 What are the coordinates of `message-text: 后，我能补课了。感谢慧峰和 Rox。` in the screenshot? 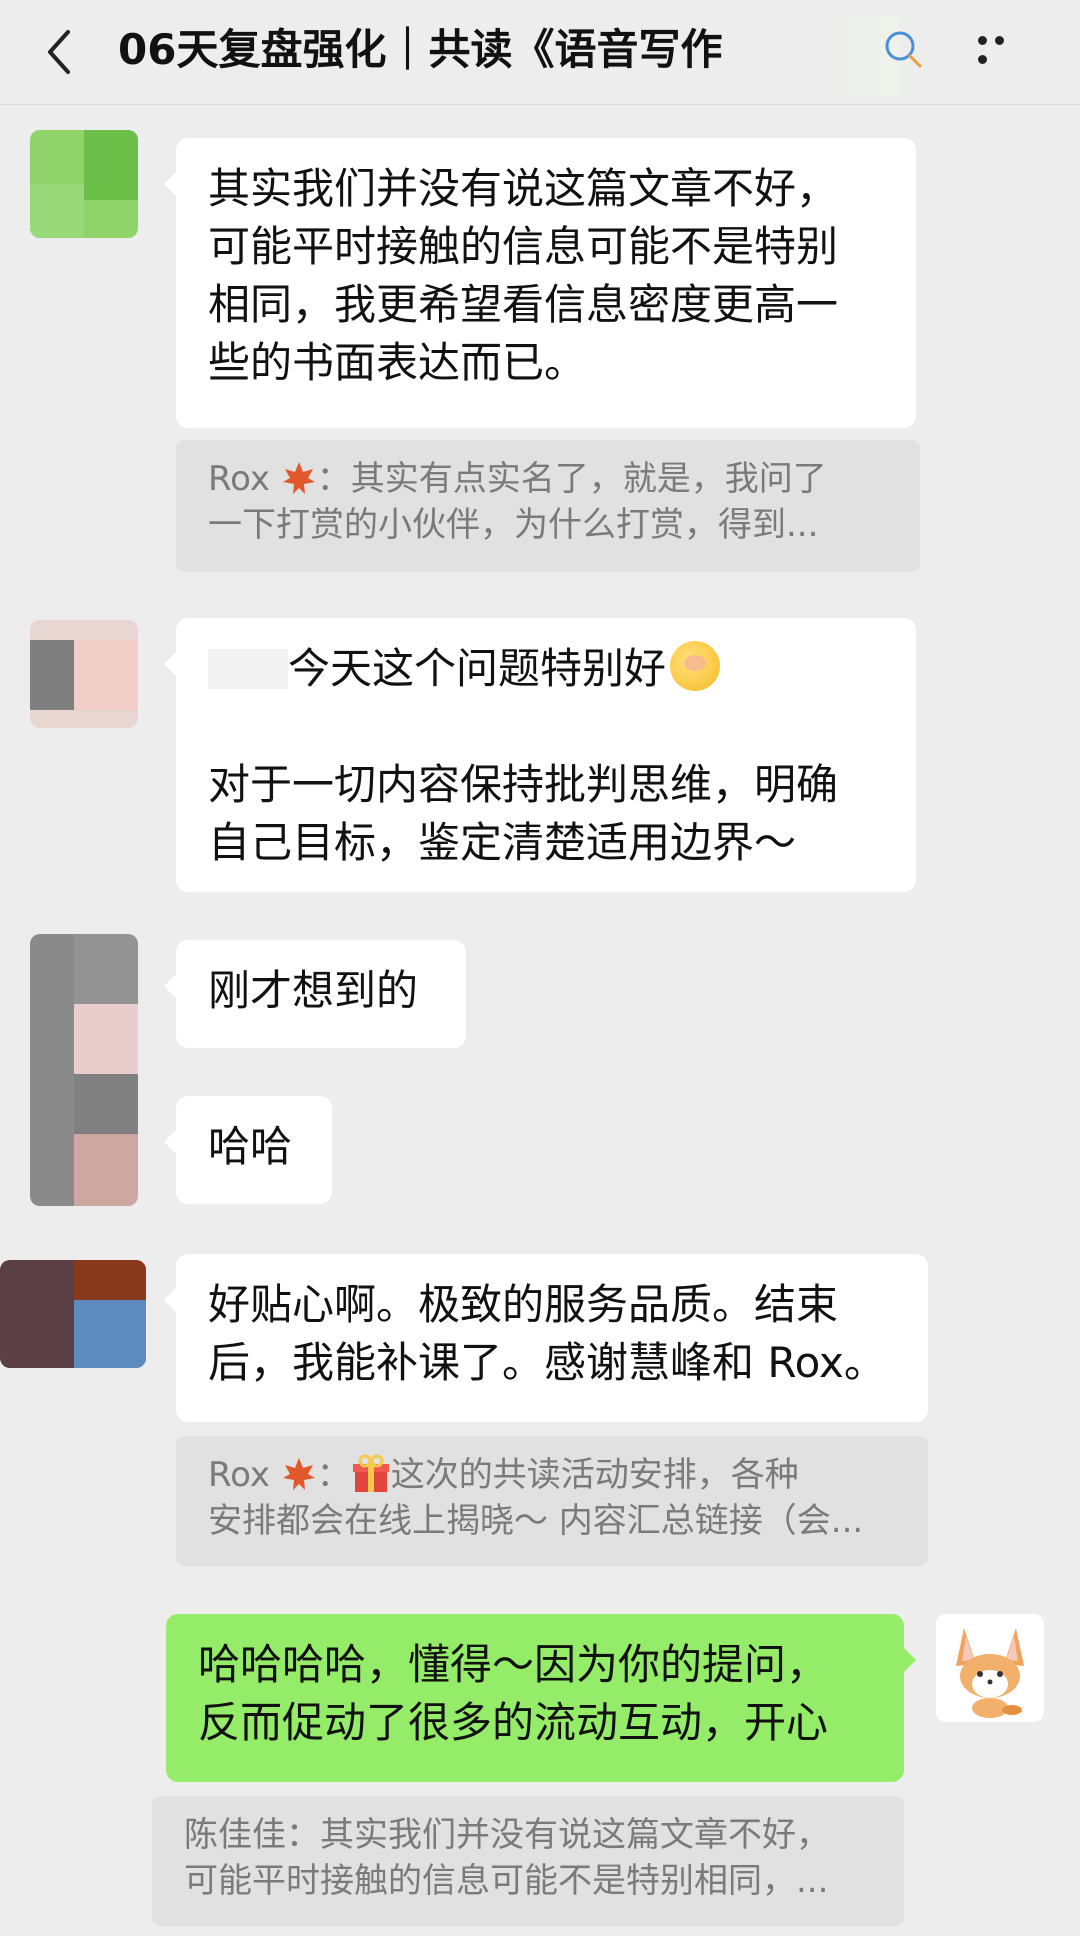 It's located at (547, 1362).